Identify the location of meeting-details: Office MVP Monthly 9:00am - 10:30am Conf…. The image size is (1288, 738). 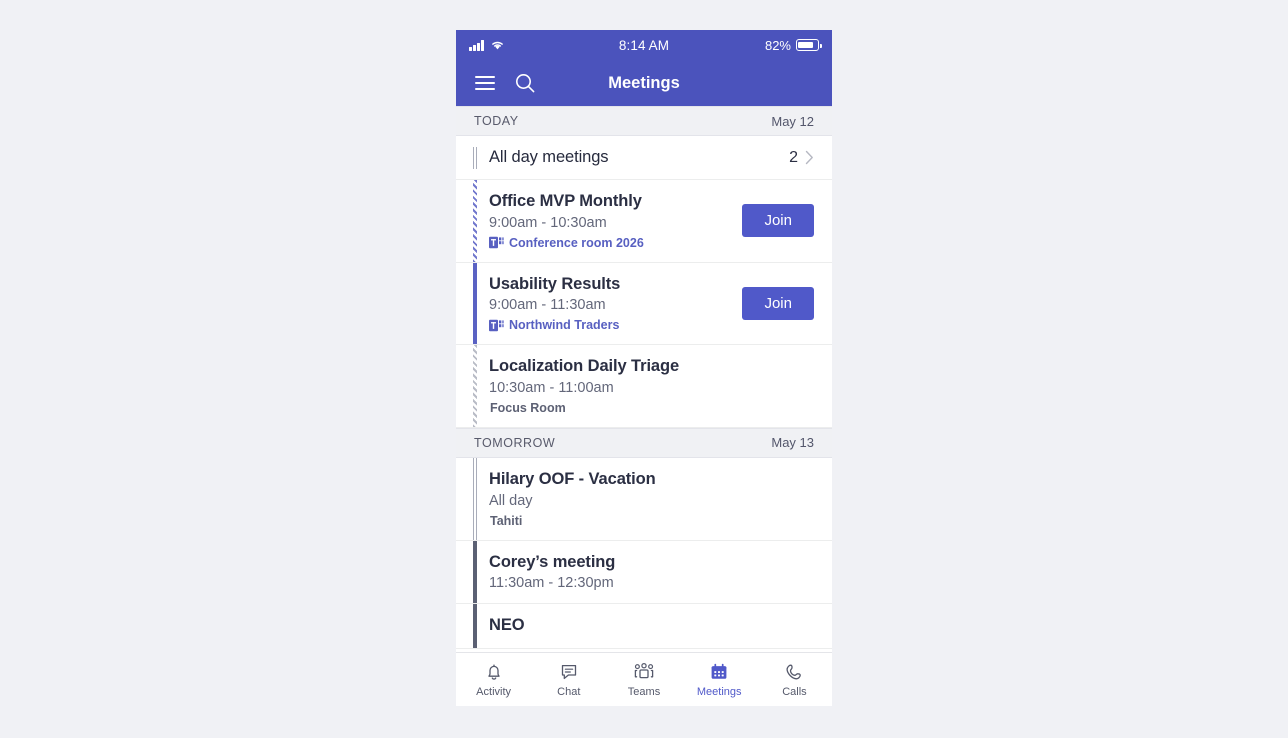
(610, 221).